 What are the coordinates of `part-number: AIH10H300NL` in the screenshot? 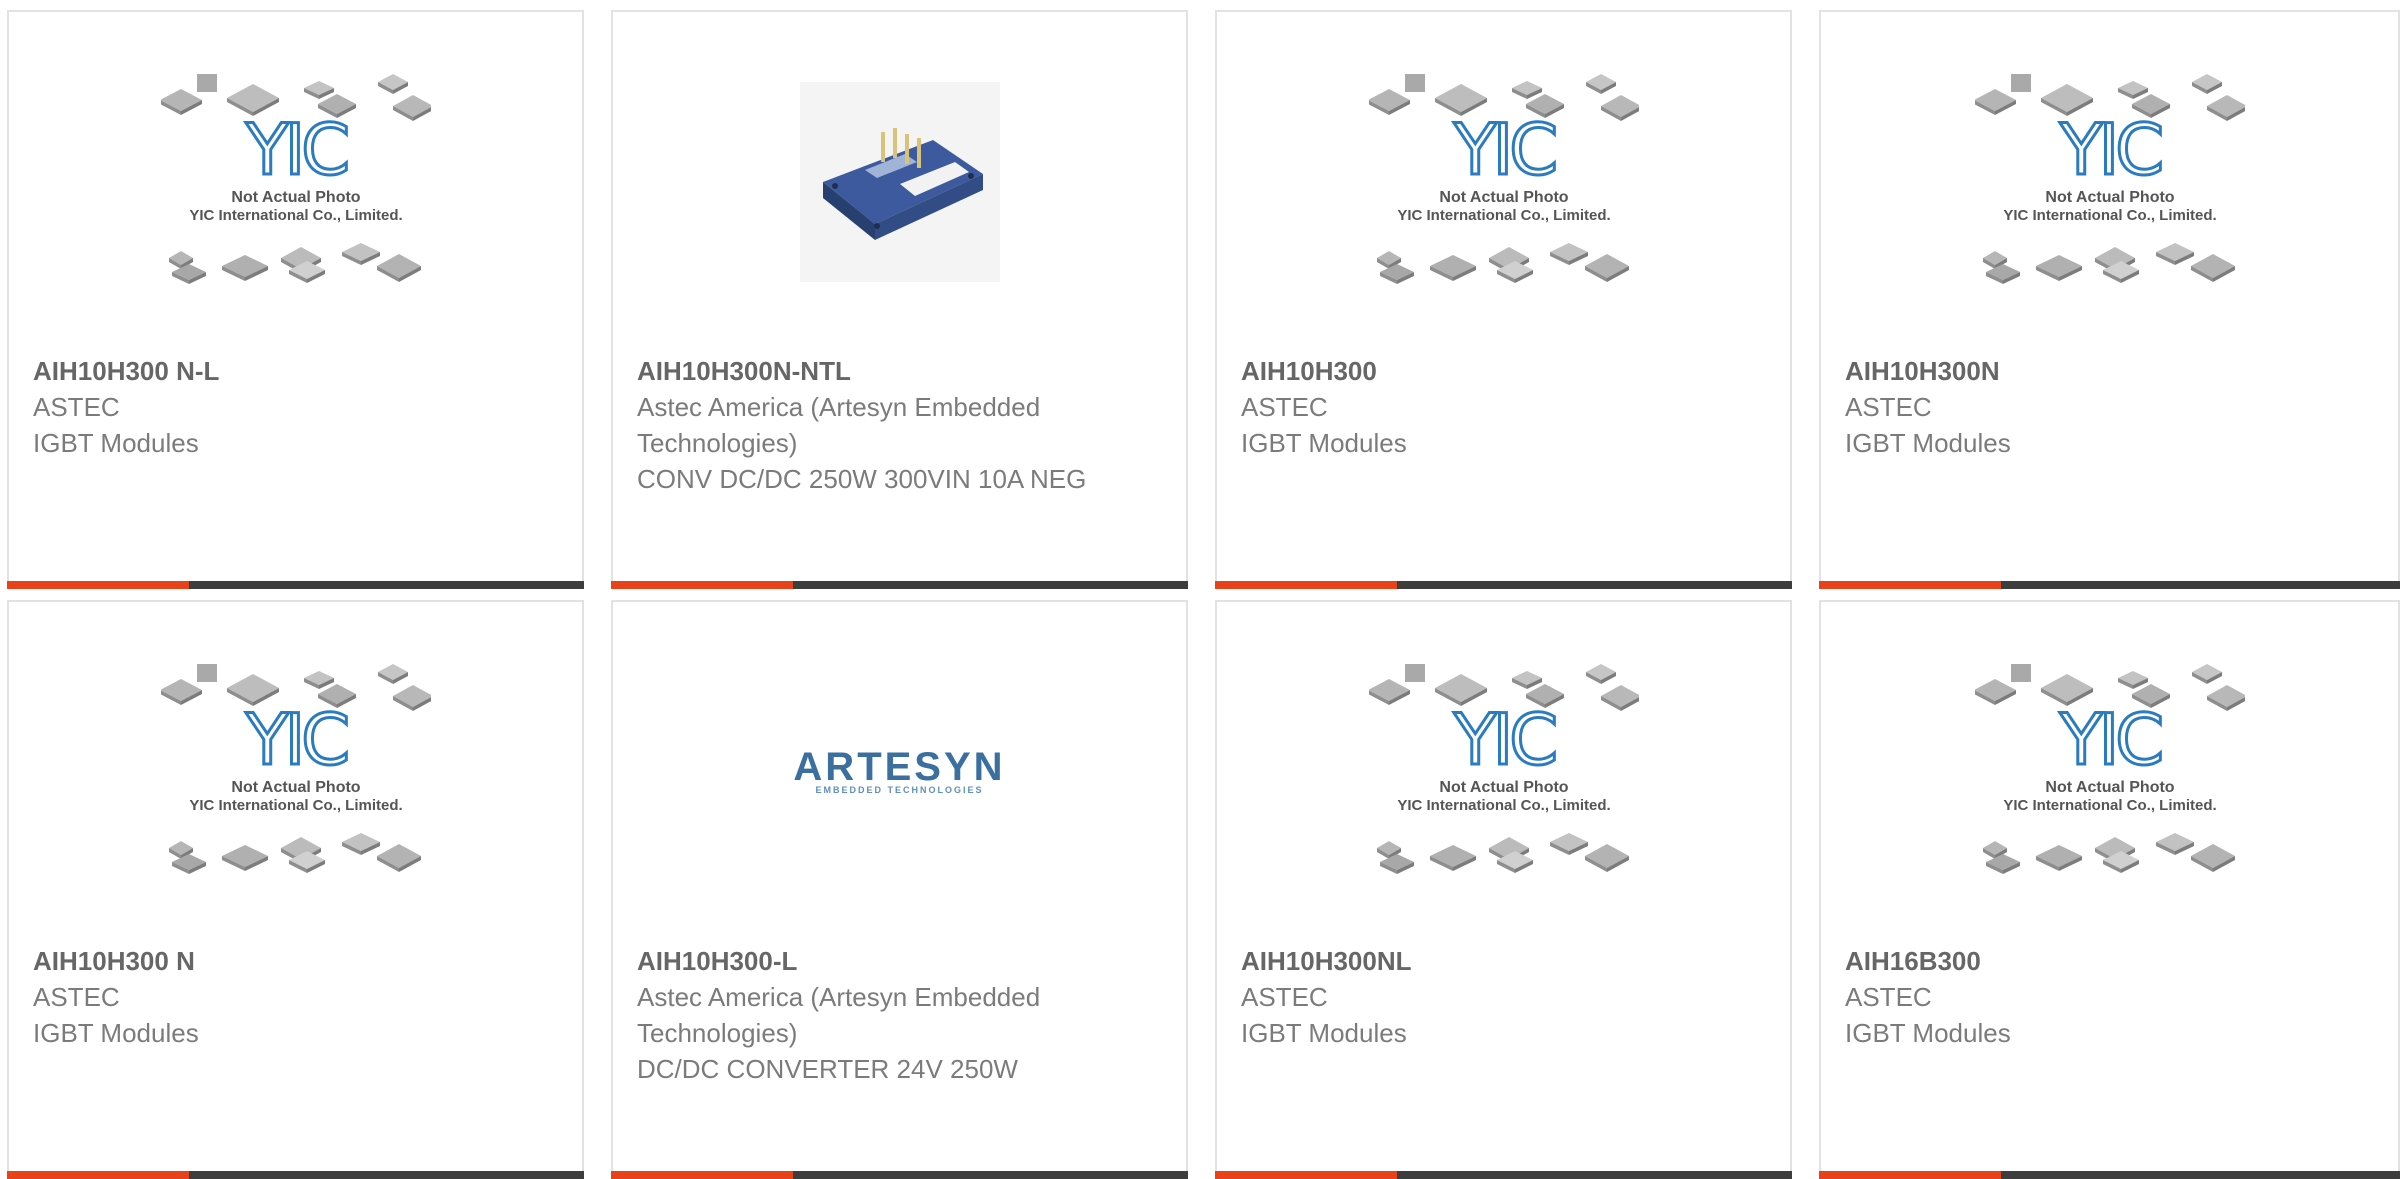 It's located at (1326, 961).